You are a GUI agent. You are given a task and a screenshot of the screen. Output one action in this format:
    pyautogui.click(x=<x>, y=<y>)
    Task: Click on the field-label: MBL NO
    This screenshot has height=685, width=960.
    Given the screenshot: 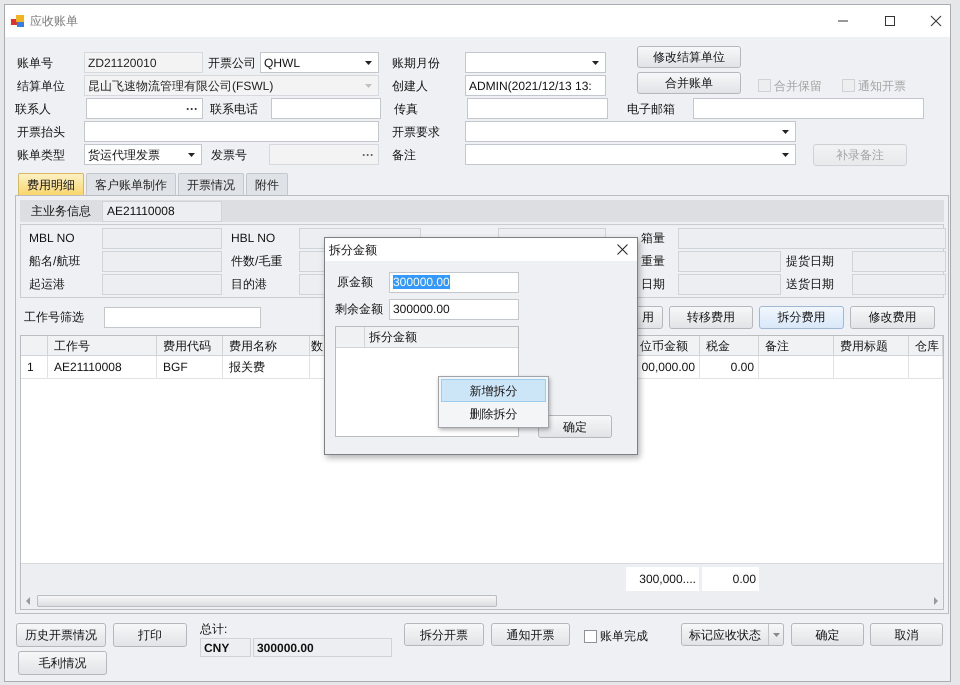 What is the action you would take?
    pyautogui.click(x=52, y=238)
    